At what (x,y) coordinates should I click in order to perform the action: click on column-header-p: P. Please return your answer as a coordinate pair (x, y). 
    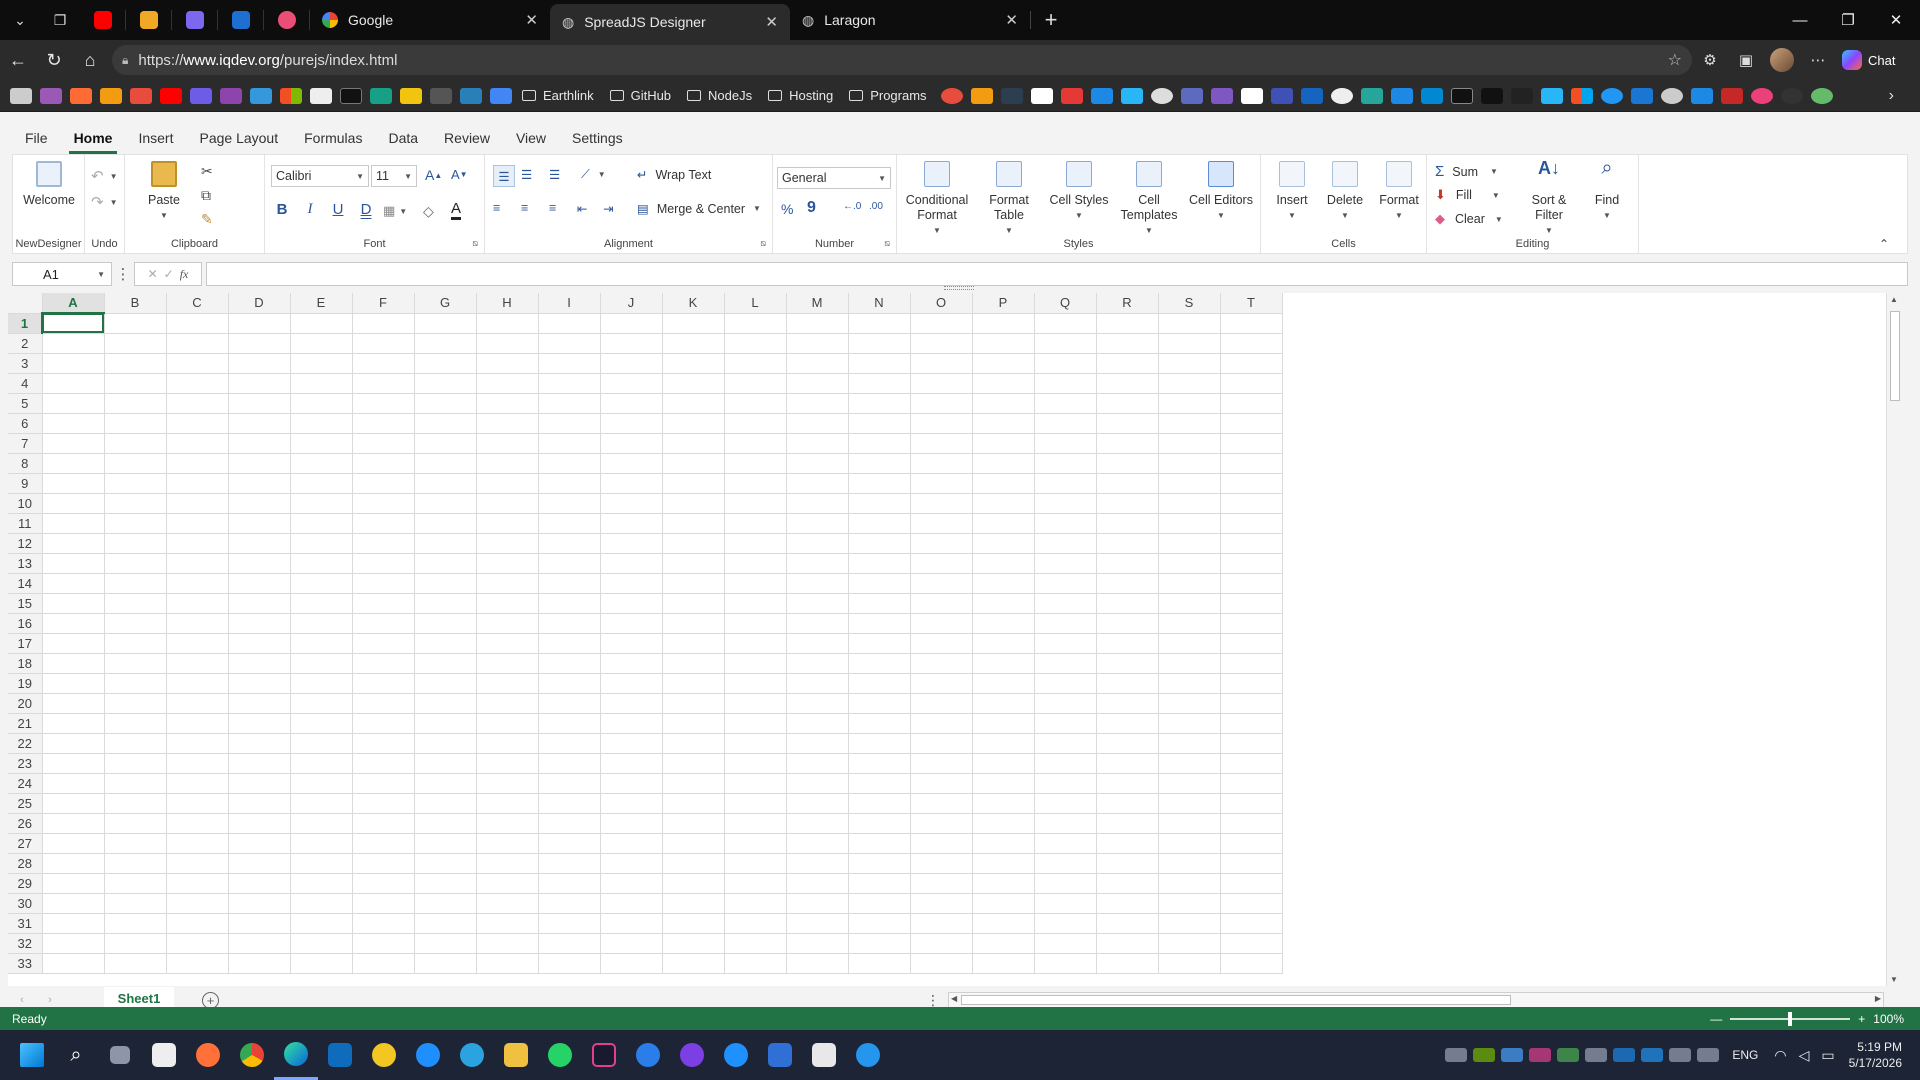
    Looking at the image, I should click on (1003, 303).